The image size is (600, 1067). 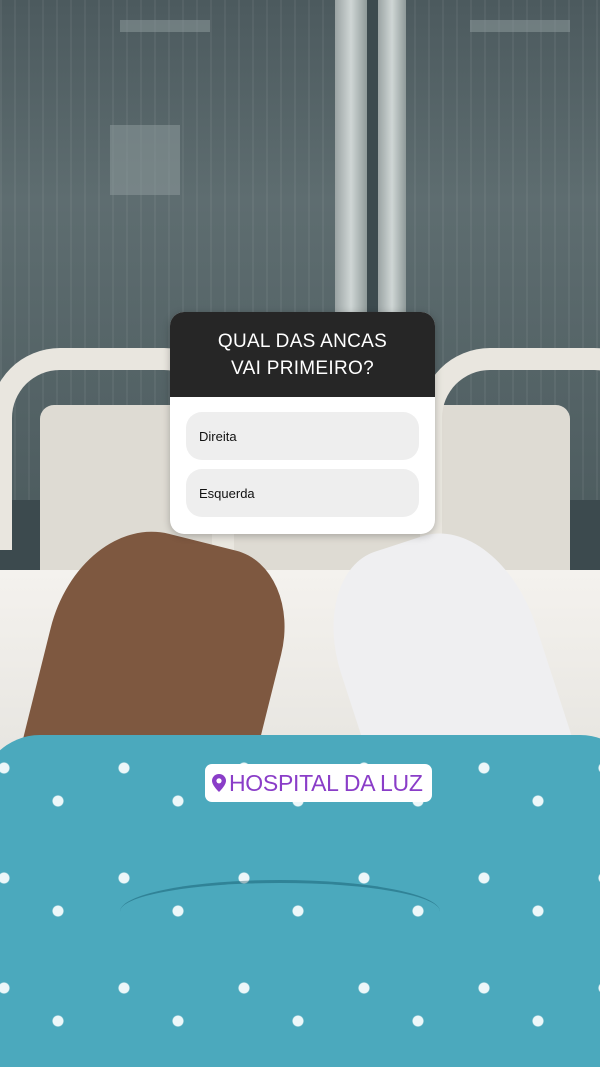 What do you see at coordinates (218, 436) in the screenshot?
I see `quiz-option-label: Direita` at bounding box center [218, 436].